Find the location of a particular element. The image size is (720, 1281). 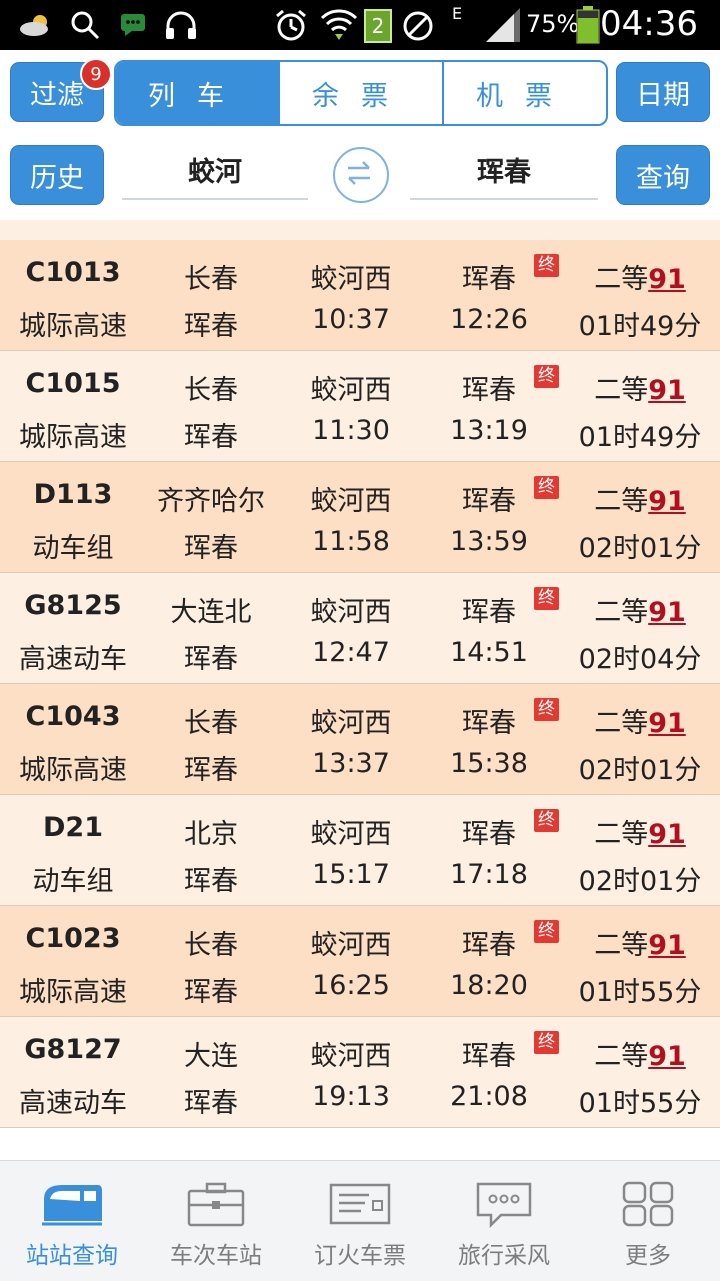

from-station-field: 蛟河 is located at coordinates (215, 170).